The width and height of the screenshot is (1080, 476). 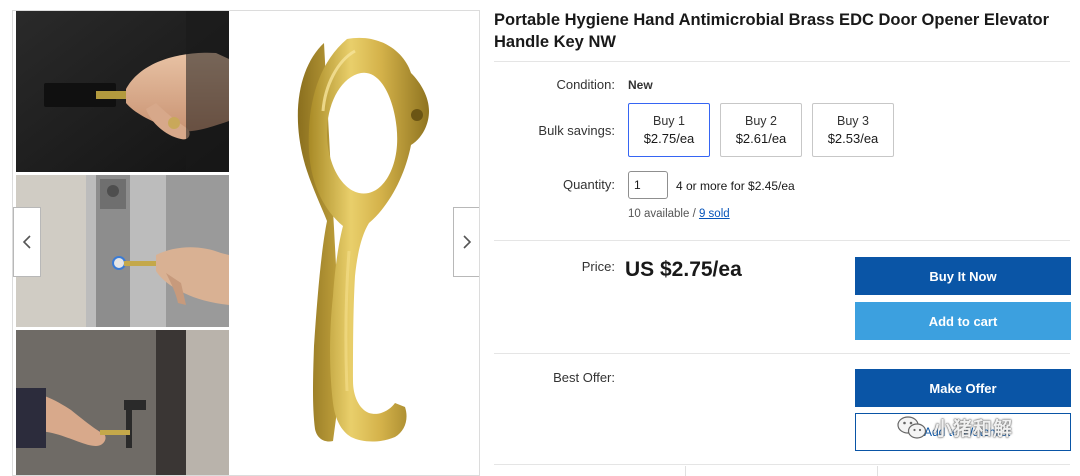 I want to click on bulk-savings-label: Bulk savings:, so click(x=576, y=130).